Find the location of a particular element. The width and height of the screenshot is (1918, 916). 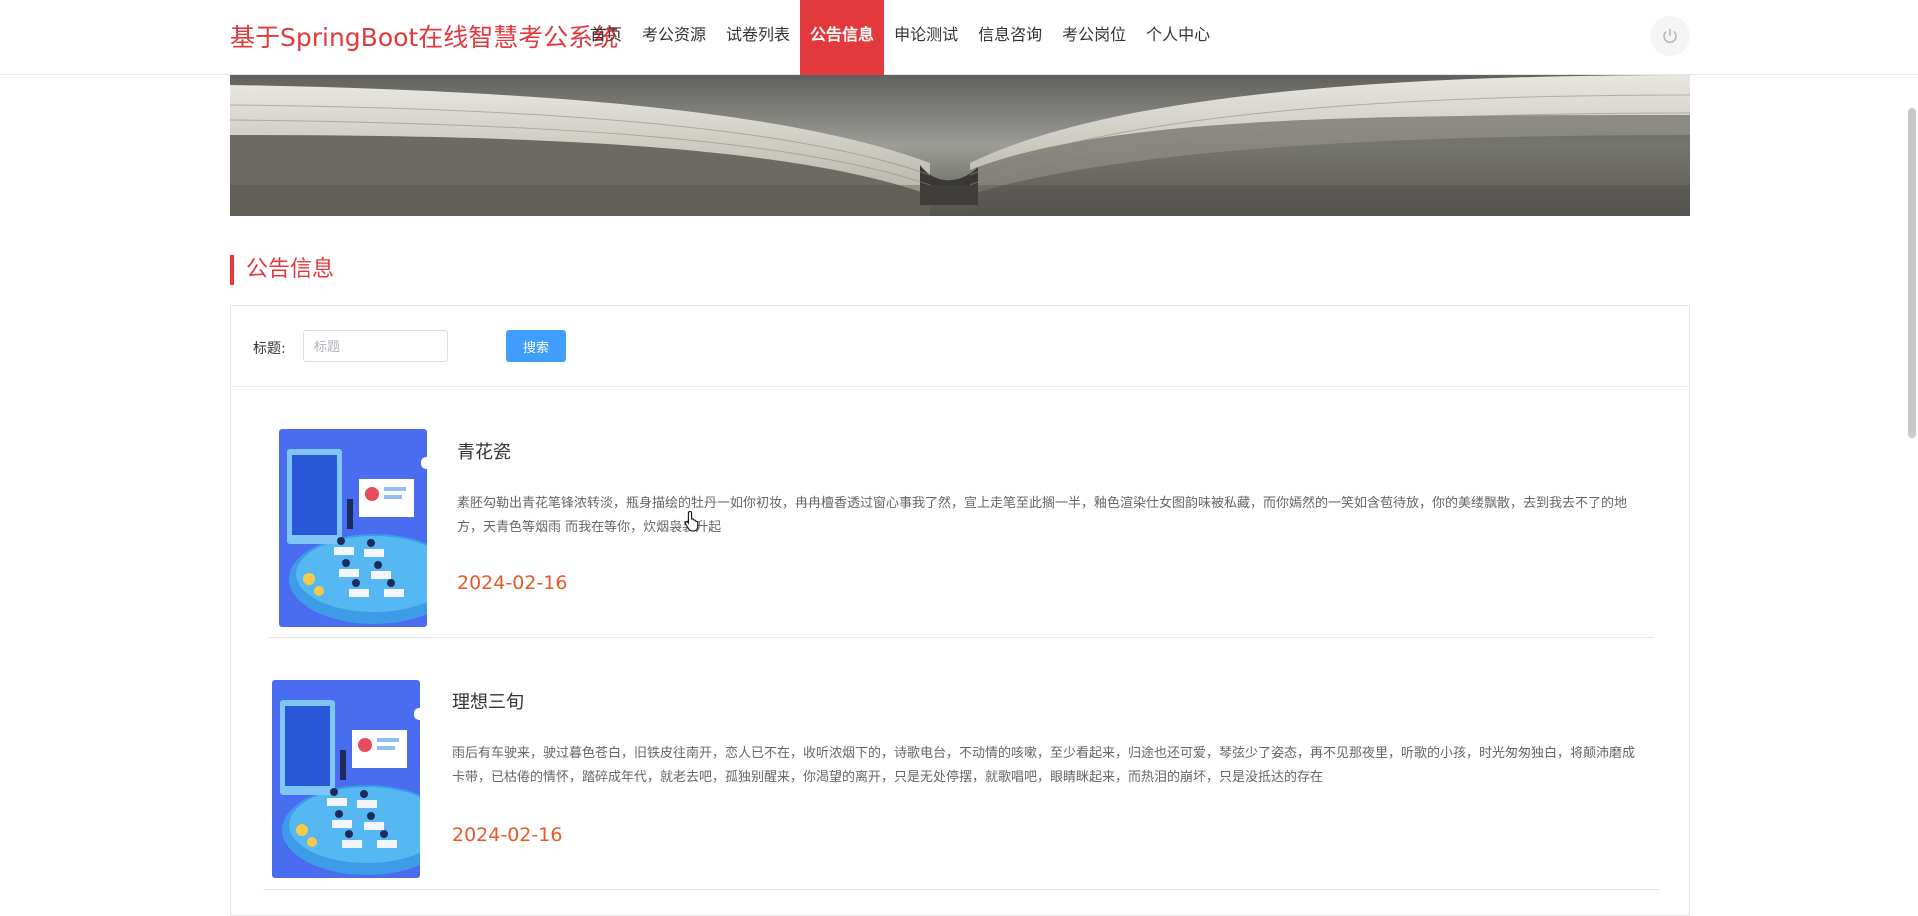

nav-item-home: 首页 is located at coordinates (606, 37).